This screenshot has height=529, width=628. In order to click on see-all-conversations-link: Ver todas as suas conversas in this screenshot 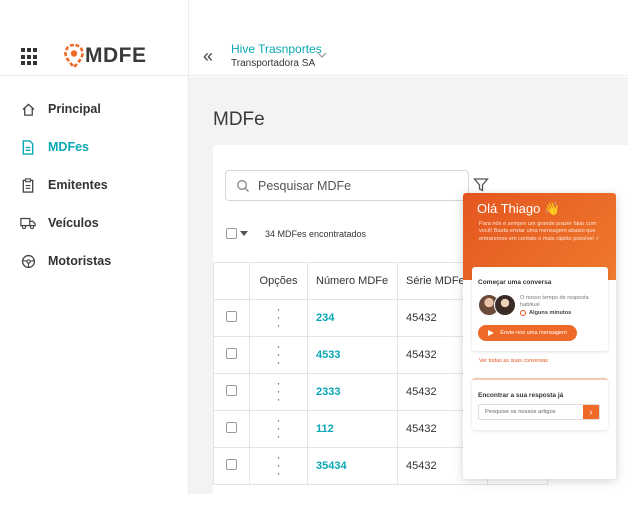, I will do `click(513, 361)`.